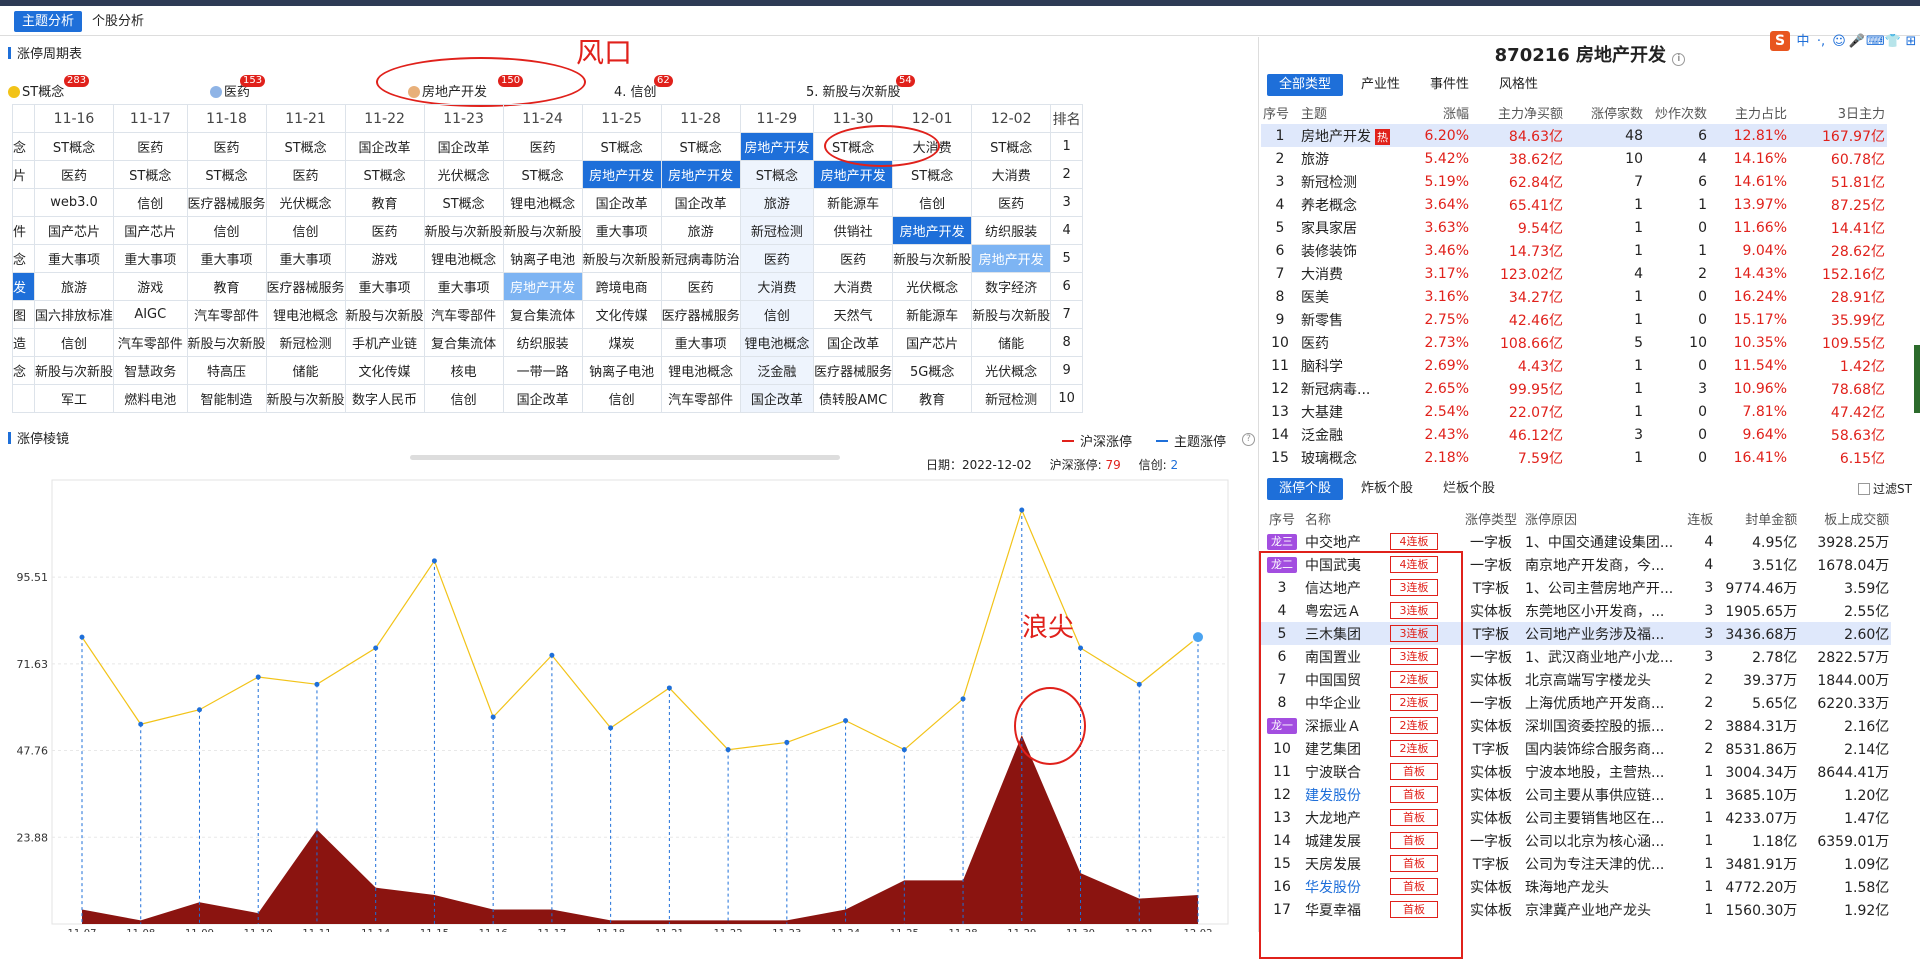  Describe the element at coordinates (625, 457) in the screenshot. I see `horizontal-scrollbar` at that location.